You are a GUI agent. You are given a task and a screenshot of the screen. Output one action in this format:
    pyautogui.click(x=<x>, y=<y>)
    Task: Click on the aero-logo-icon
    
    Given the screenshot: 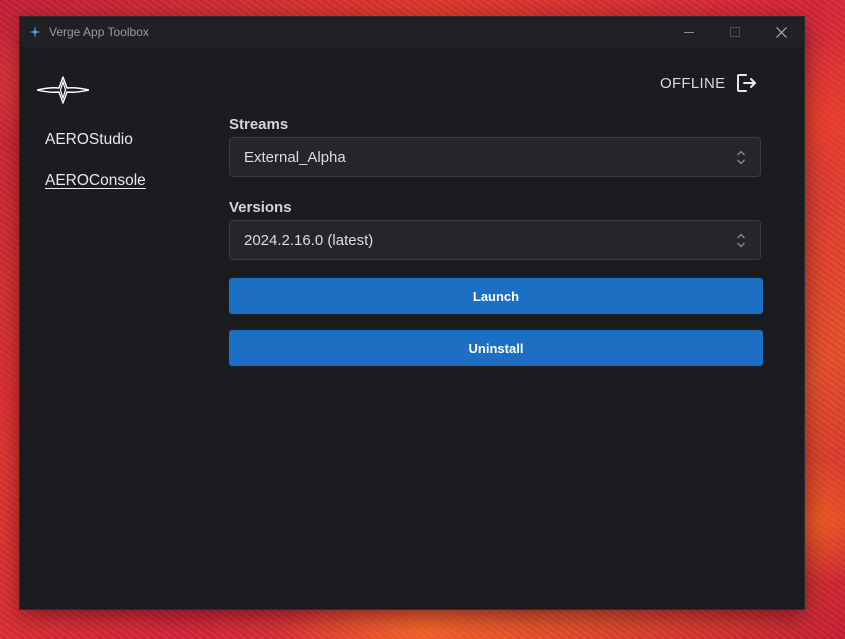 What is the action you would take?
    pyautogui.click(x=63, y=90)
    